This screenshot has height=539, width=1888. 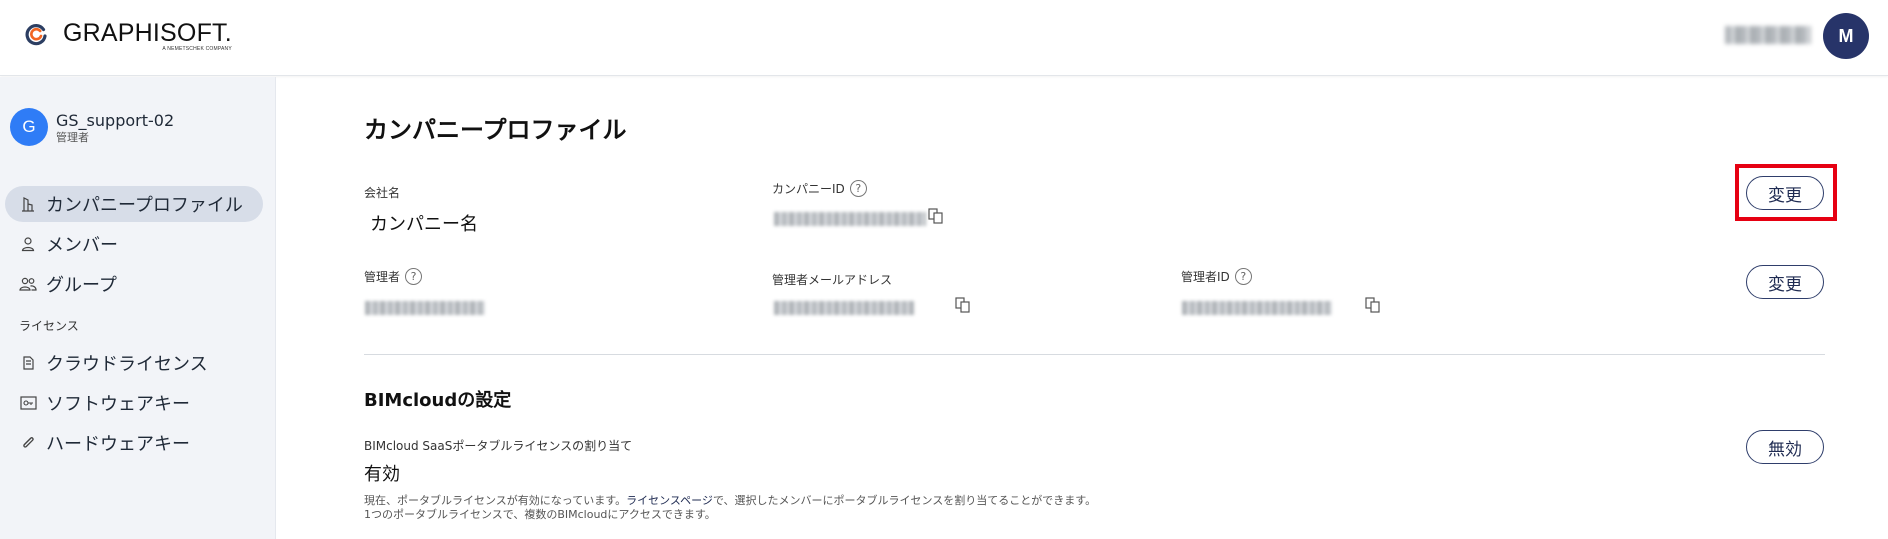 What do you see at coordinates (134, 284) in the screenshot?
I see `sidebar-item-groups: グループ` at bounding box center [134, 284].